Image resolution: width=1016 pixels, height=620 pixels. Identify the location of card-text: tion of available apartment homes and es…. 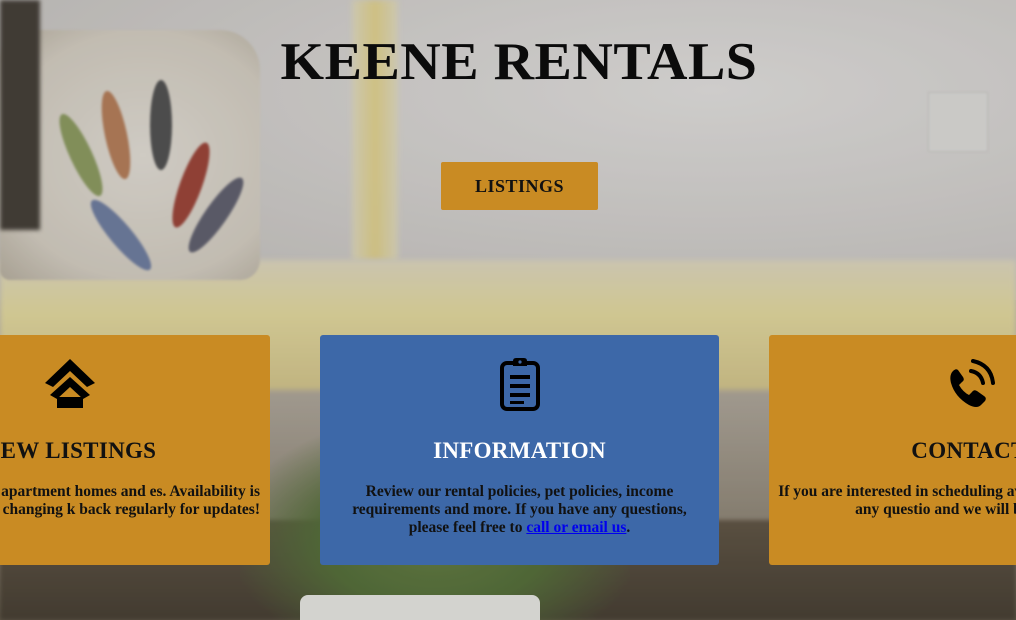
(130, 500).